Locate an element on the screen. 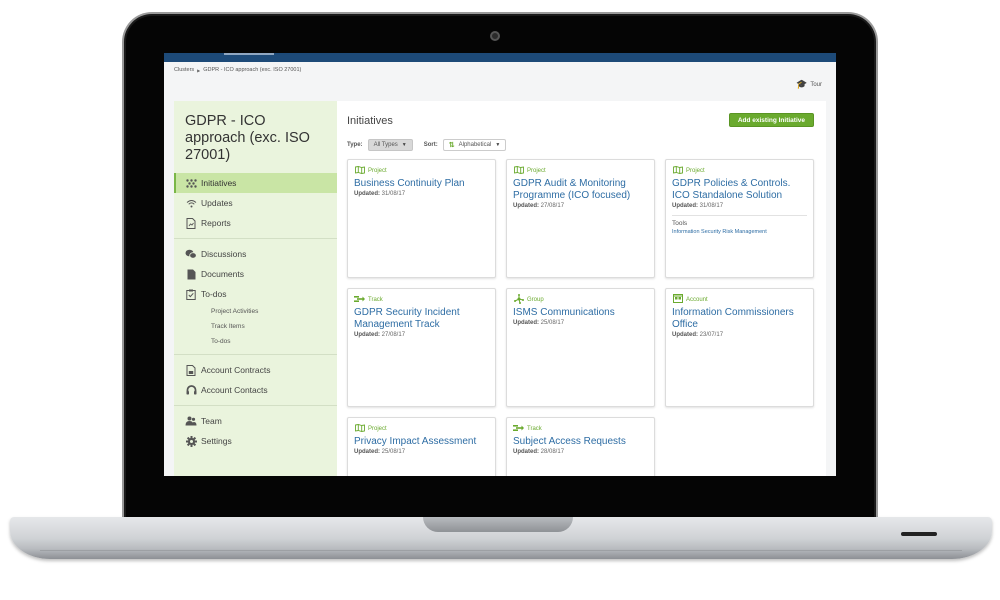  sort-select: ⇅ Alphabetical ▼ is located at coordinates (474, 145).